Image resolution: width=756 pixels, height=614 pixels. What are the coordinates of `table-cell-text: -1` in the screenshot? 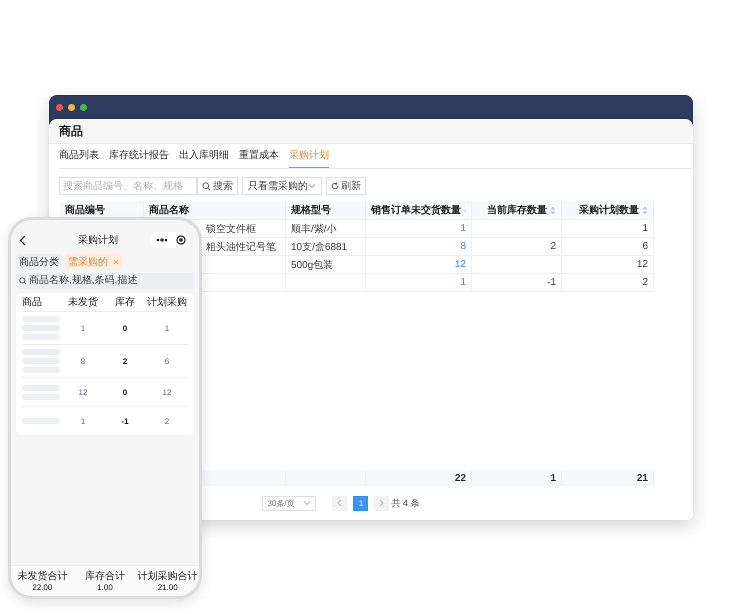 It's located at (125, 421).